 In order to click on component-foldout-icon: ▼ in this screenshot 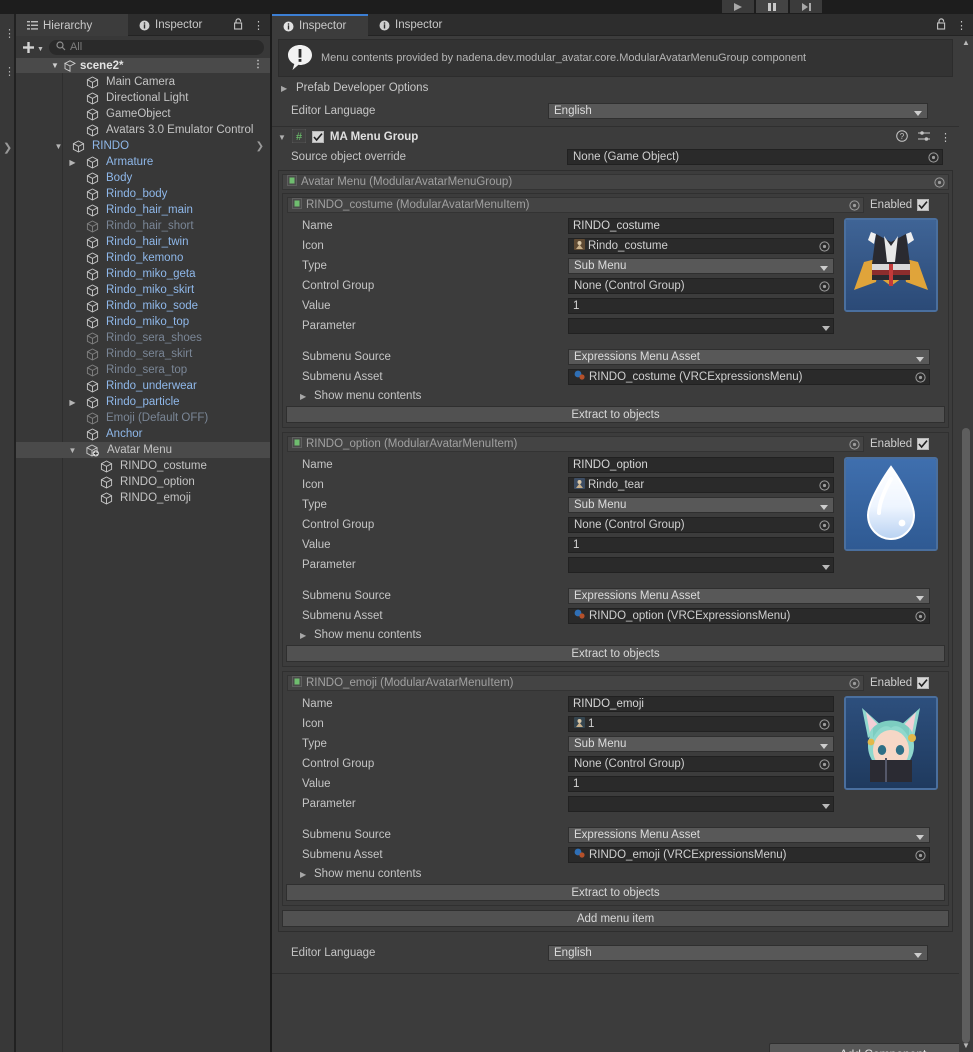, I will do `click(282, 137)`.